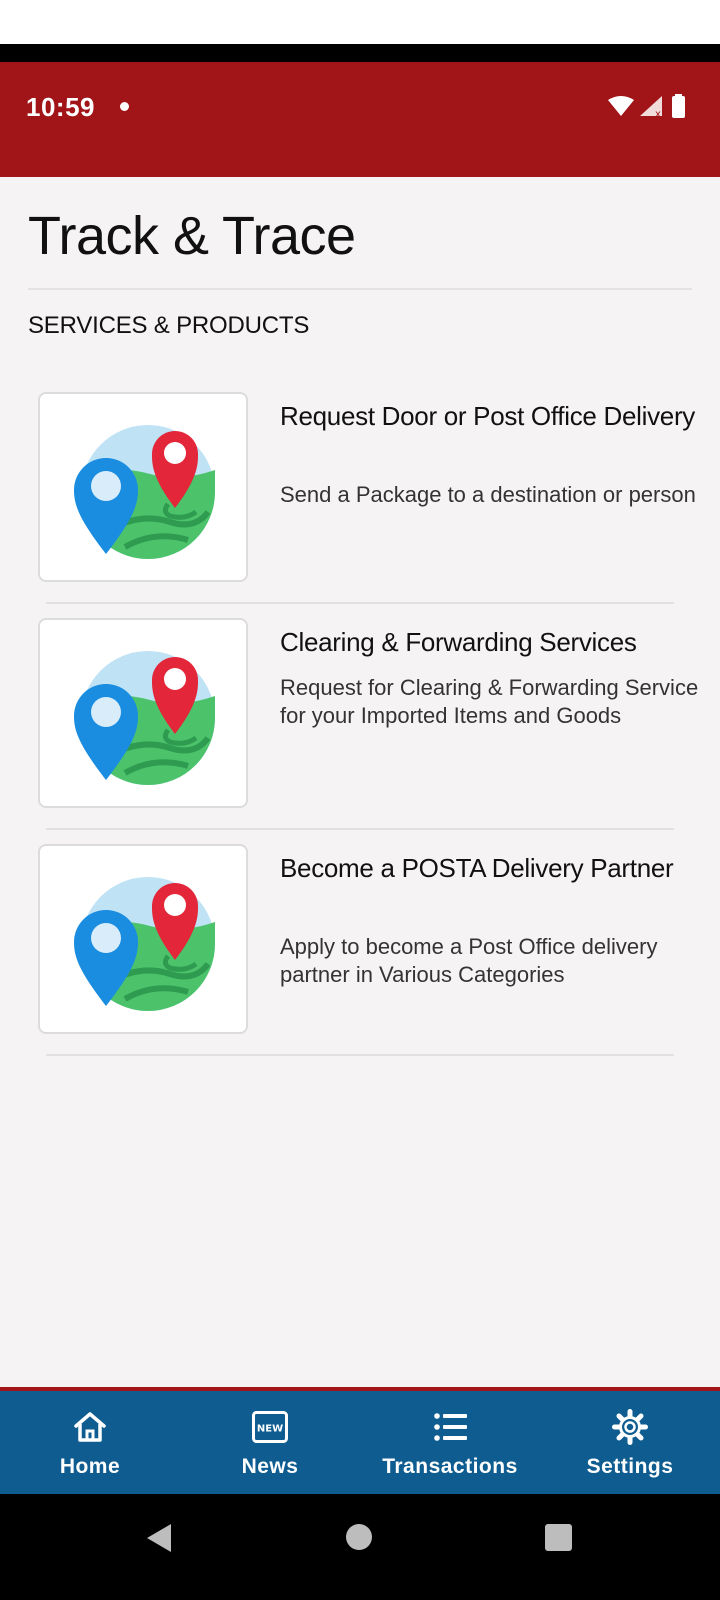  What do you see at coordinates (270, 1466) in the screenshot?
I see `nav-label-news: News` at bounding box center [270, 1466].